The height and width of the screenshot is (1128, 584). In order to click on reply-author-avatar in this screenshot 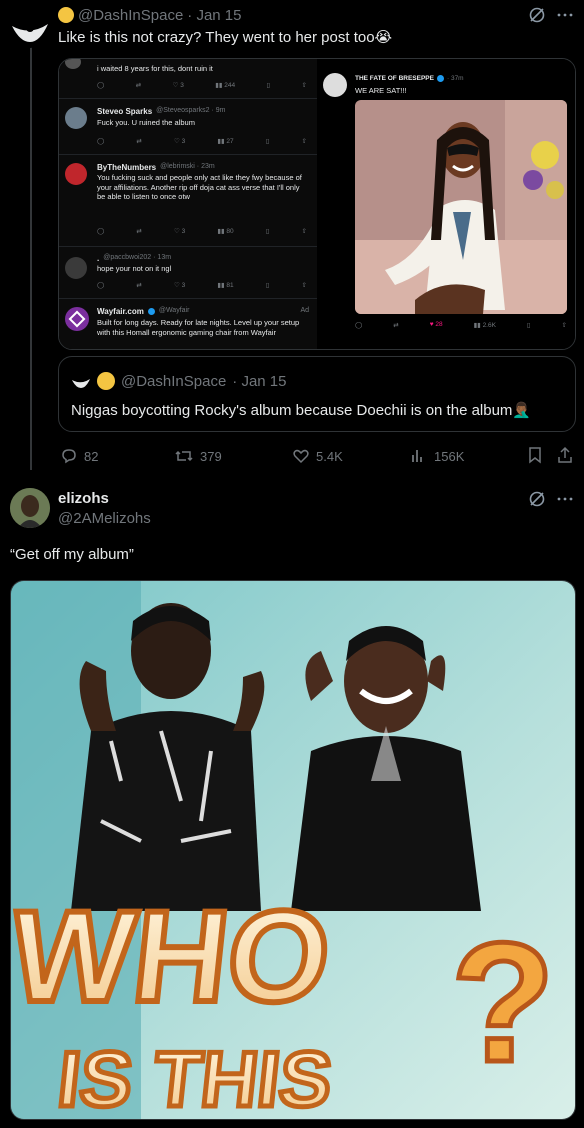, I will do `click(30, 508)`.